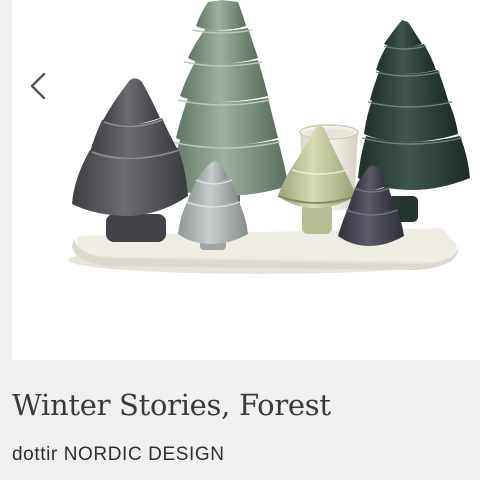  Describe the element at coordinates (118, 455) in the screenshot. I see `product-brand: dottir NORDIC DESIGN` at that location.